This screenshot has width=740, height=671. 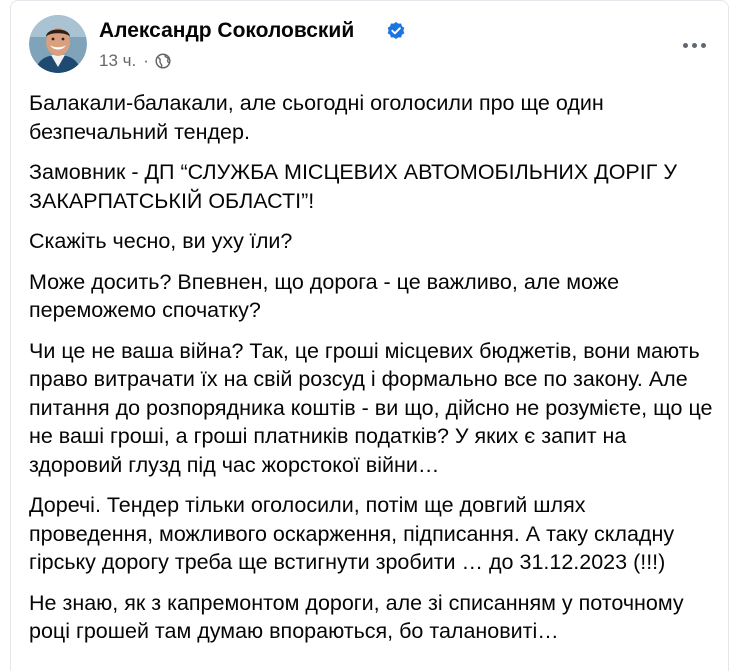 I want to click on post-timestamp: 13 ч., so click(x=117, y=61).